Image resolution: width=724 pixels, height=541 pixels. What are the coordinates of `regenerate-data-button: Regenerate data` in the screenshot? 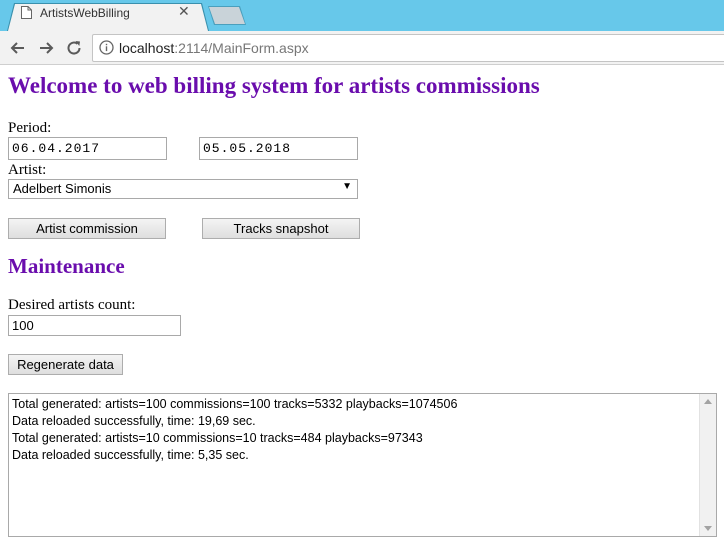 It's located at (65, 364).